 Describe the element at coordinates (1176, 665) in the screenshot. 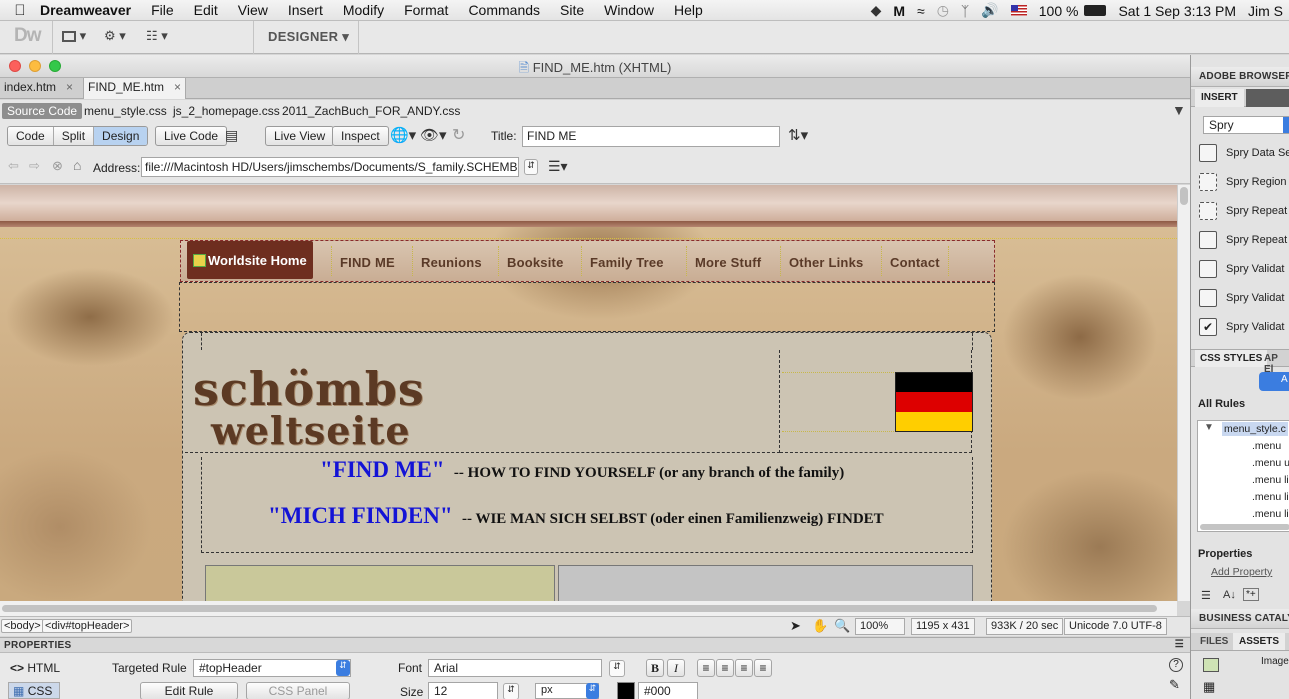

I see `help-icon: ?` at that location.